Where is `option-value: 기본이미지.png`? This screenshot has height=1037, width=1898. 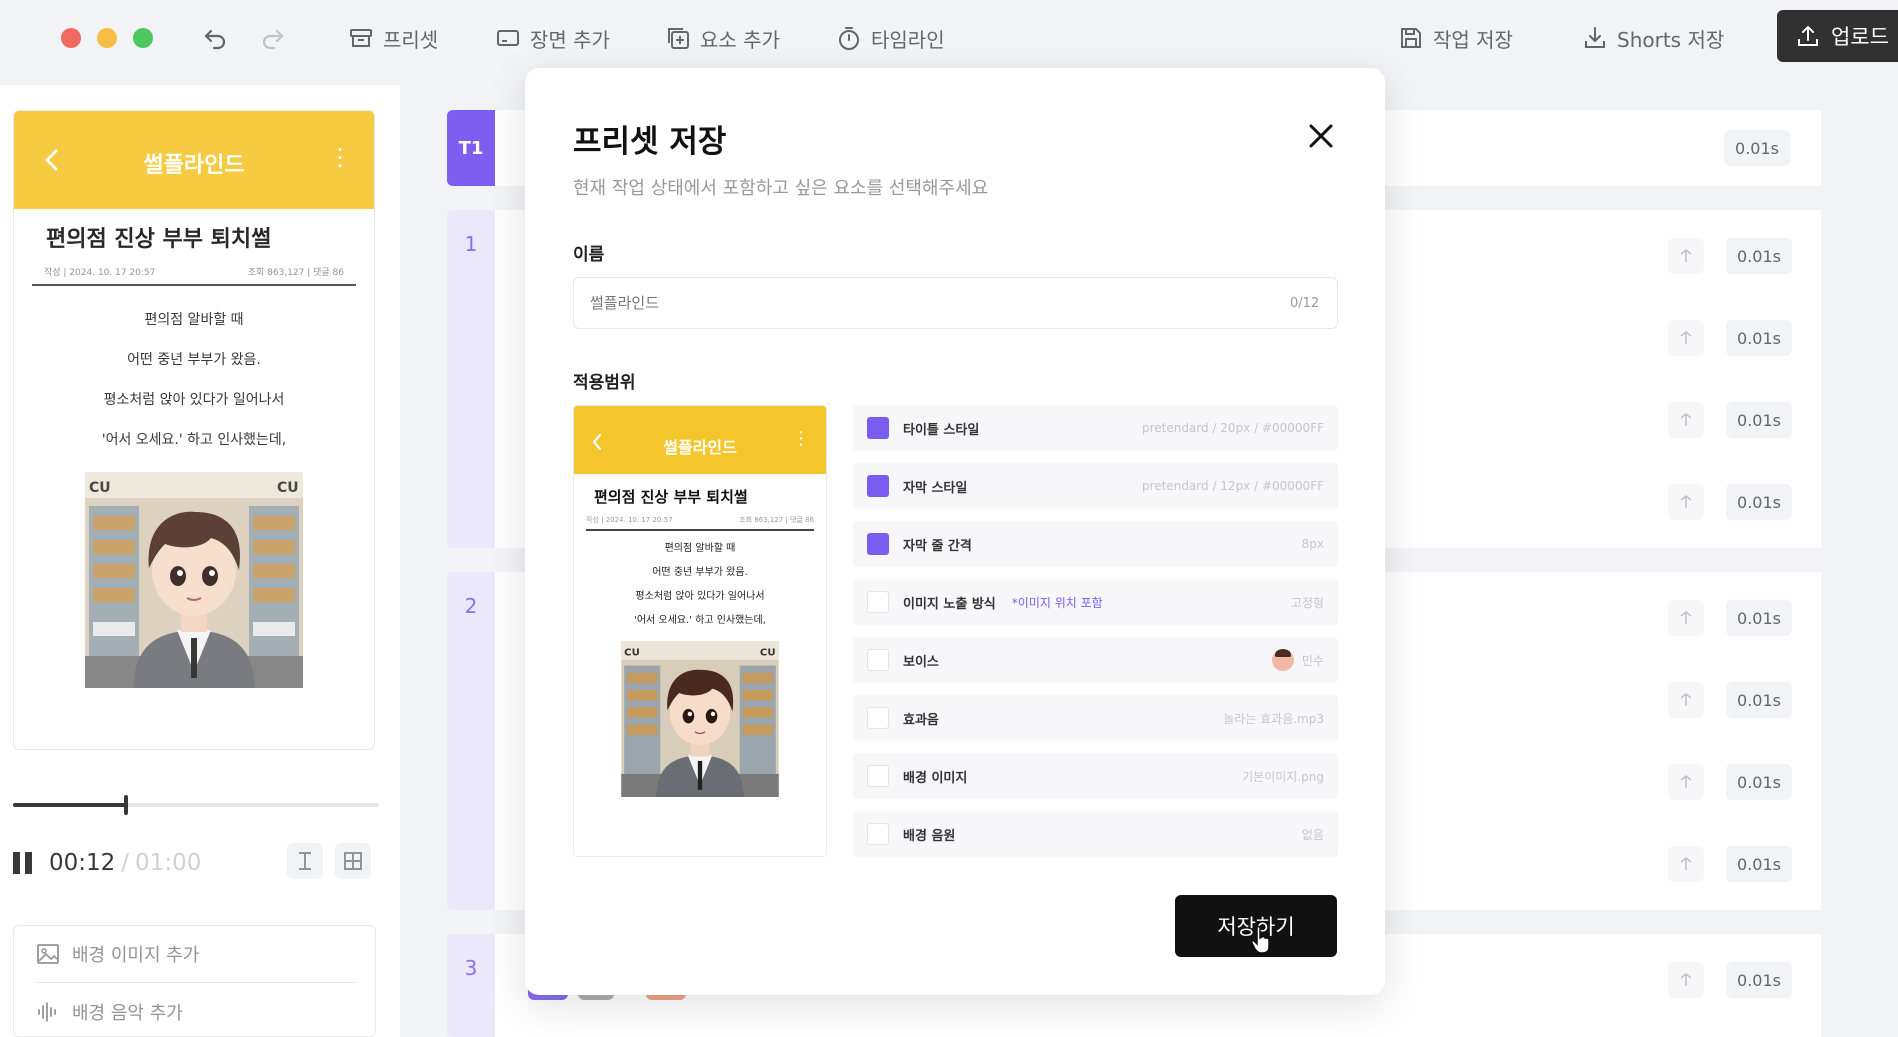
option-value: 기본이미지.png is located at coordinates (1283, 776).